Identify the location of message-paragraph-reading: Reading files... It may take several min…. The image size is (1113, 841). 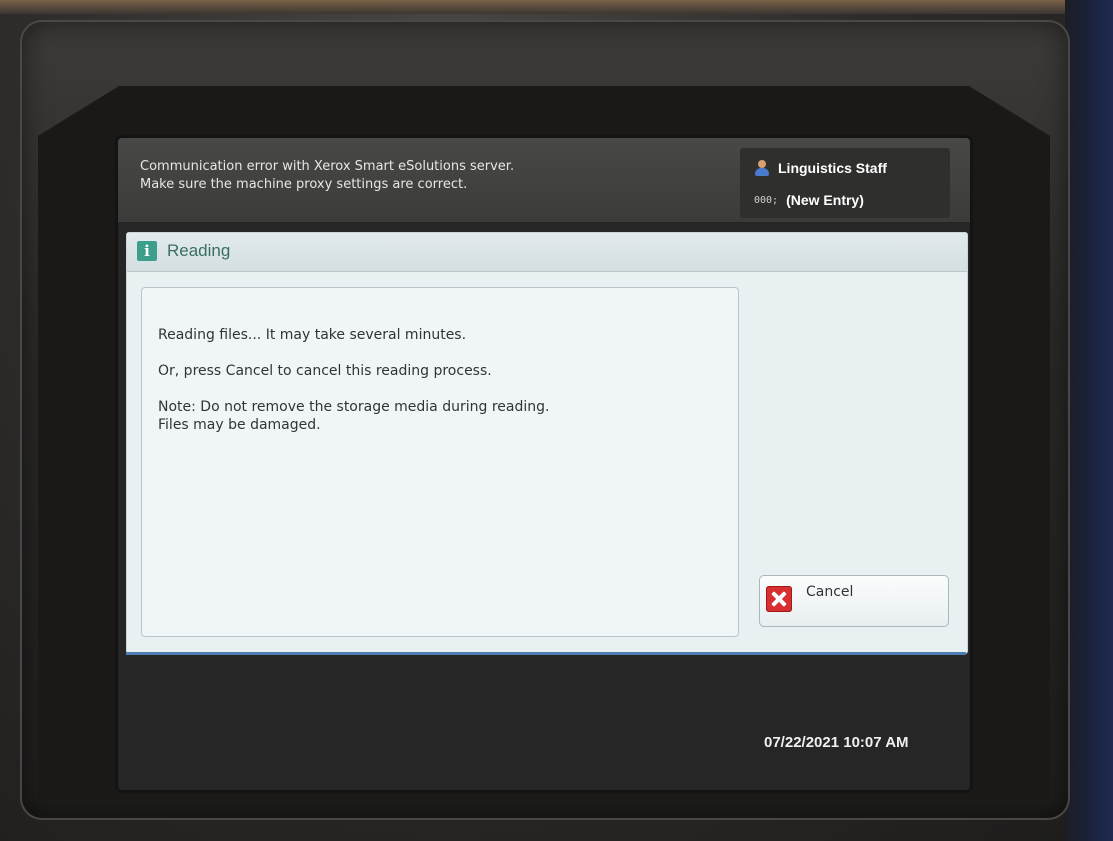
(312, 335).